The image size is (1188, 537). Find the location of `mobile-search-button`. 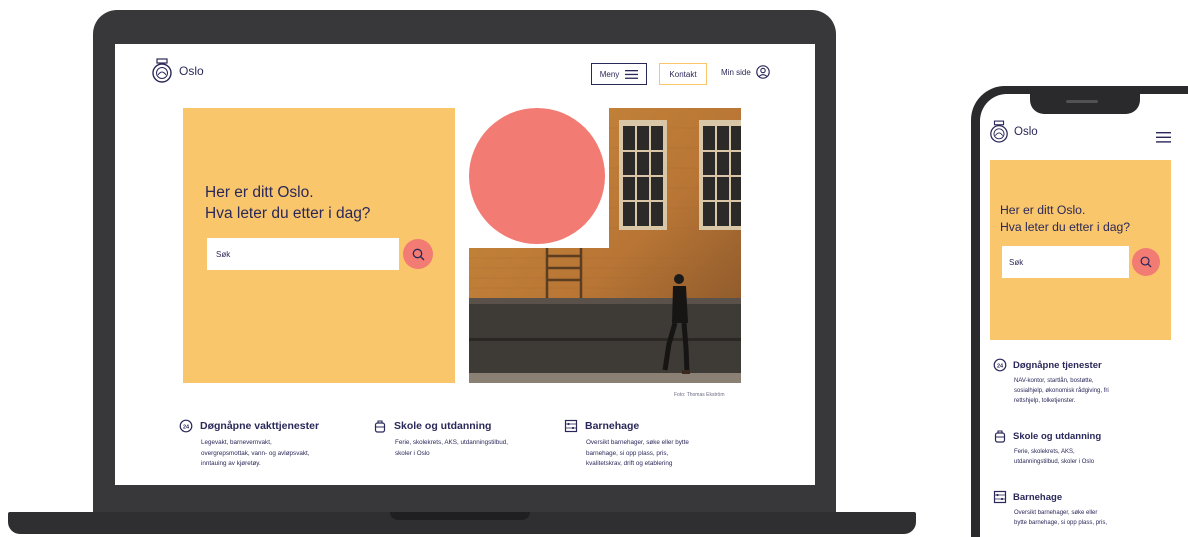

mobile-search-button is located at coordinates (1146, 262).